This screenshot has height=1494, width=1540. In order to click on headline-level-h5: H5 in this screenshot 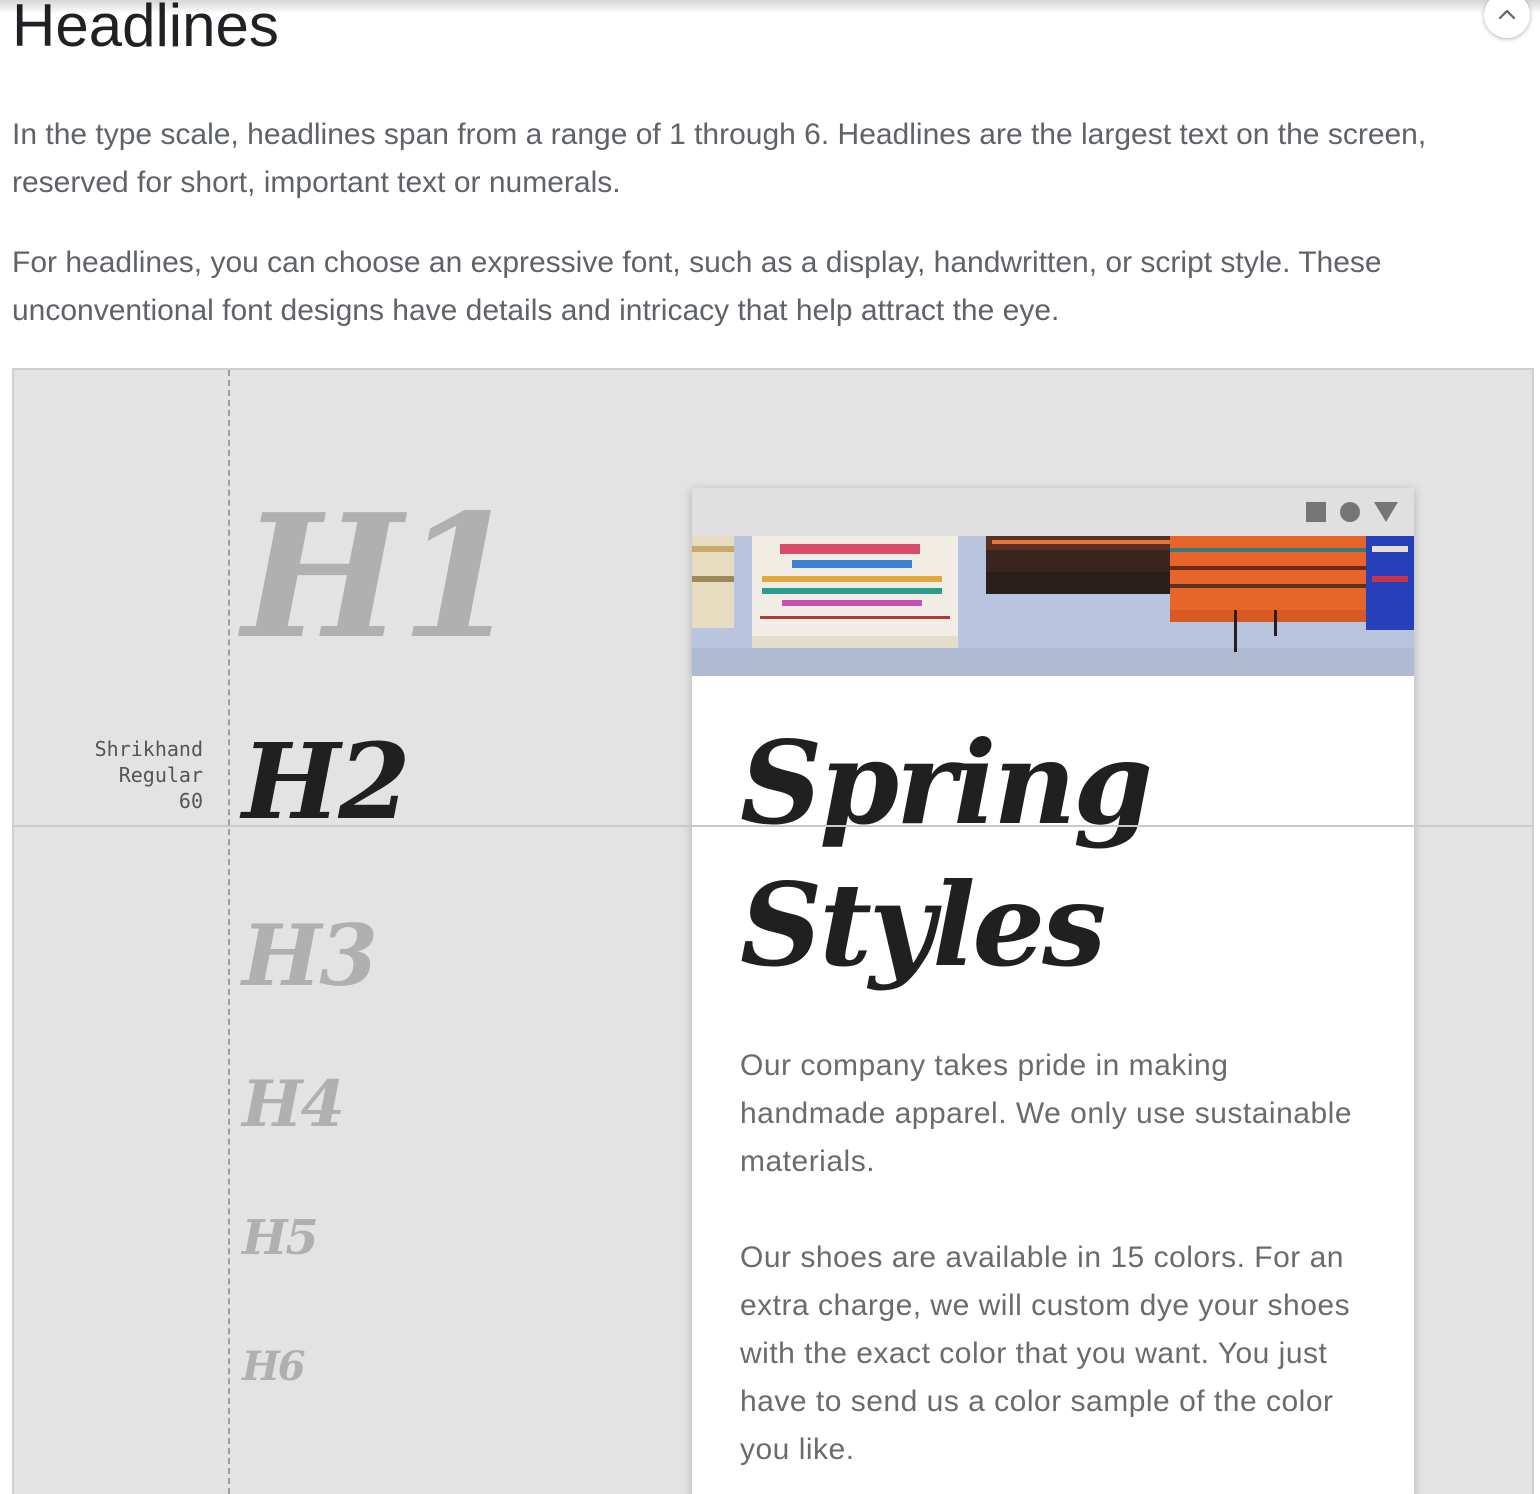, I will do `click(280, 1238)`.